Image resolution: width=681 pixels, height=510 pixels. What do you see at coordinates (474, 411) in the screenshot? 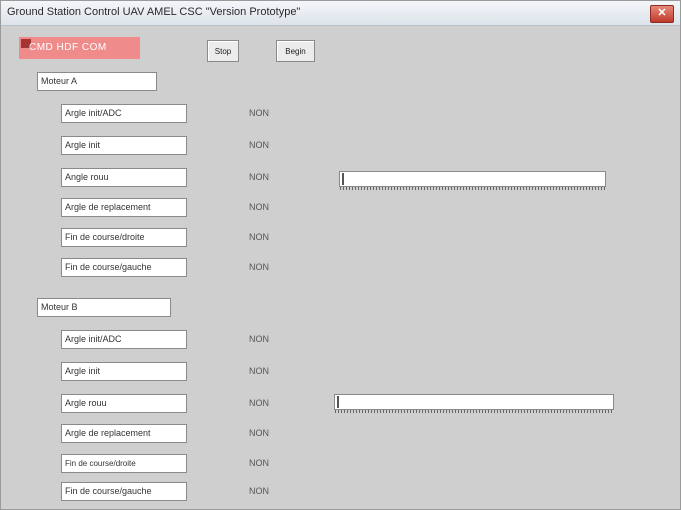
I see `motor-b-slider-ticks` at bounding box center [474, 411].